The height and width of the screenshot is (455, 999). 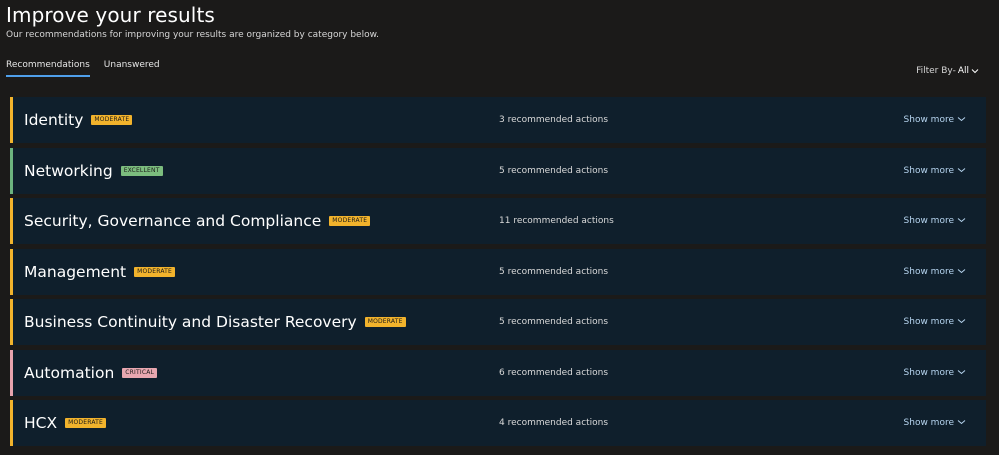 I want to click on tab-unanswered: Unanswered, so click(x=132, y=68).